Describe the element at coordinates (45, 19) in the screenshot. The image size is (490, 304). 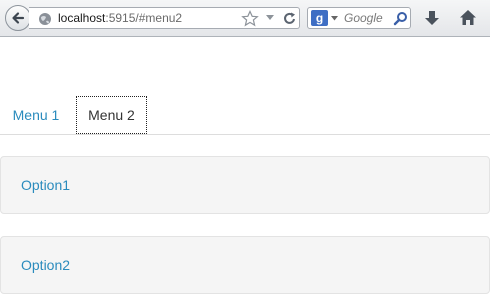
I see `globe-icon` at that location.